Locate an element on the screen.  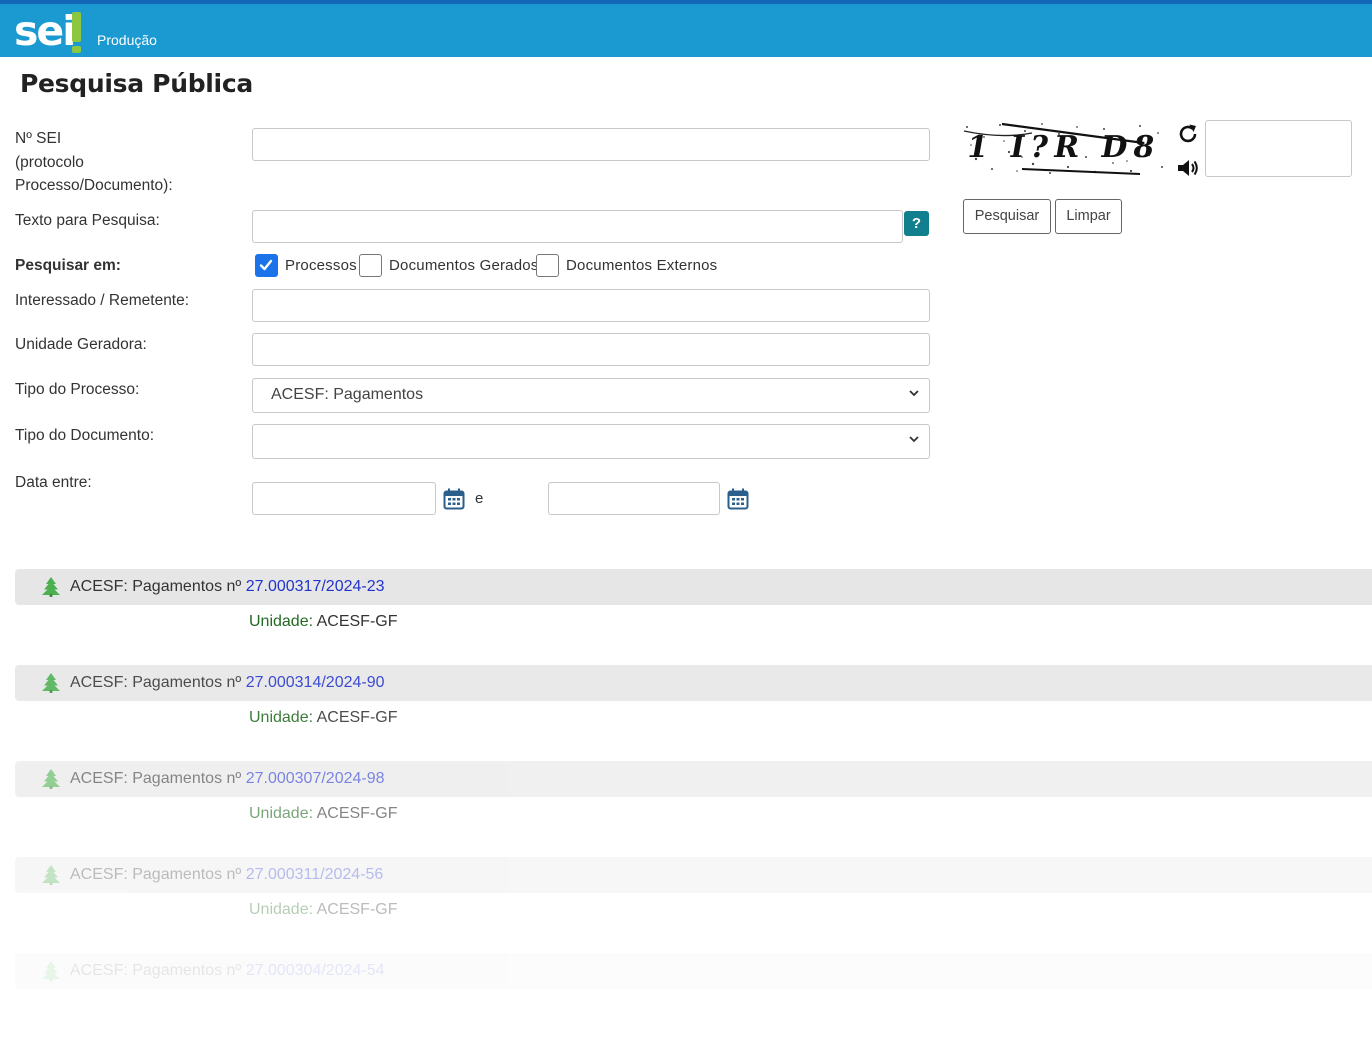
top-bar: sei Produção is located at coordinates (686, 28).